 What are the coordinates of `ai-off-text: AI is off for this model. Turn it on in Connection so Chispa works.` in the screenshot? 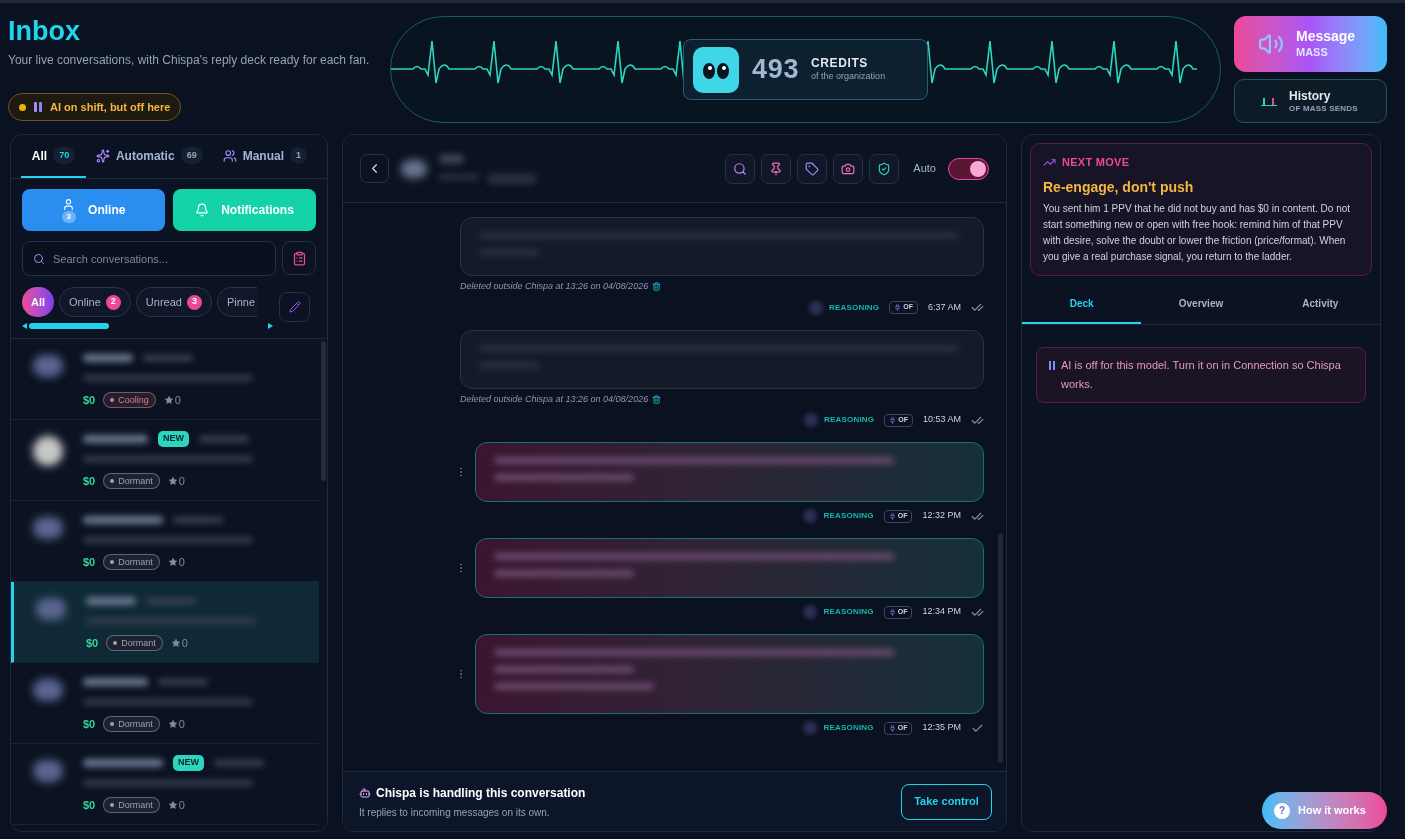 It's located at (1201, 374).